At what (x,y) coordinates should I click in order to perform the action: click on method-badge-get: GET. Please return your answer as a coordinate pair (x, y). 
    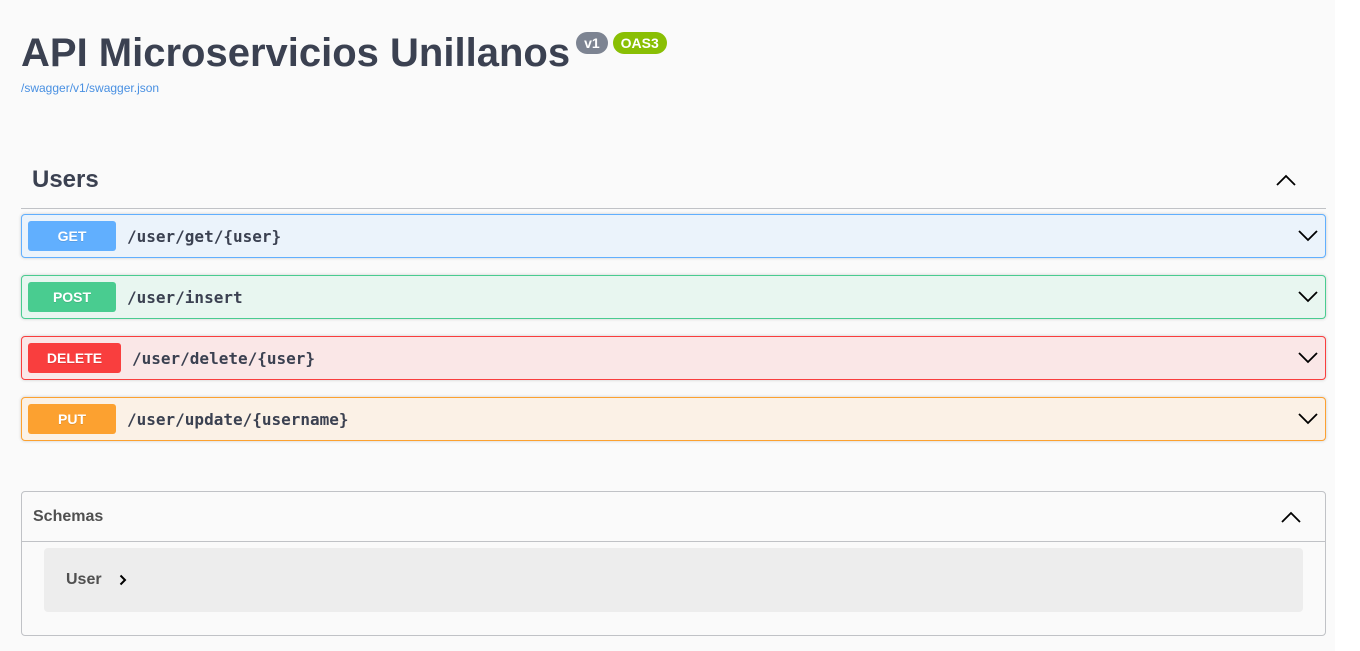
    Looking at the image, I should click on (72, 236).